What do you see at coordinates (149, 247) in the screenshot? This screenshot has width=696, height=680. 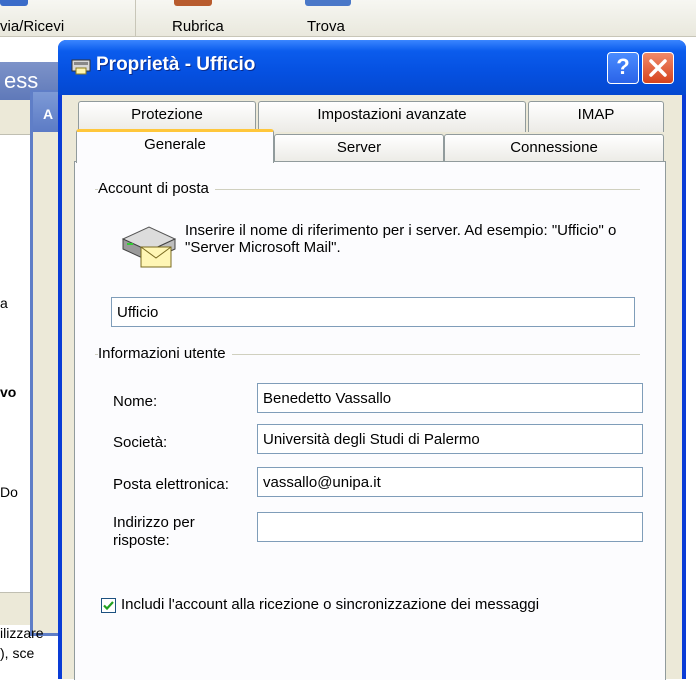 I see `mail-server-icon` at bounding box center [149, 247].